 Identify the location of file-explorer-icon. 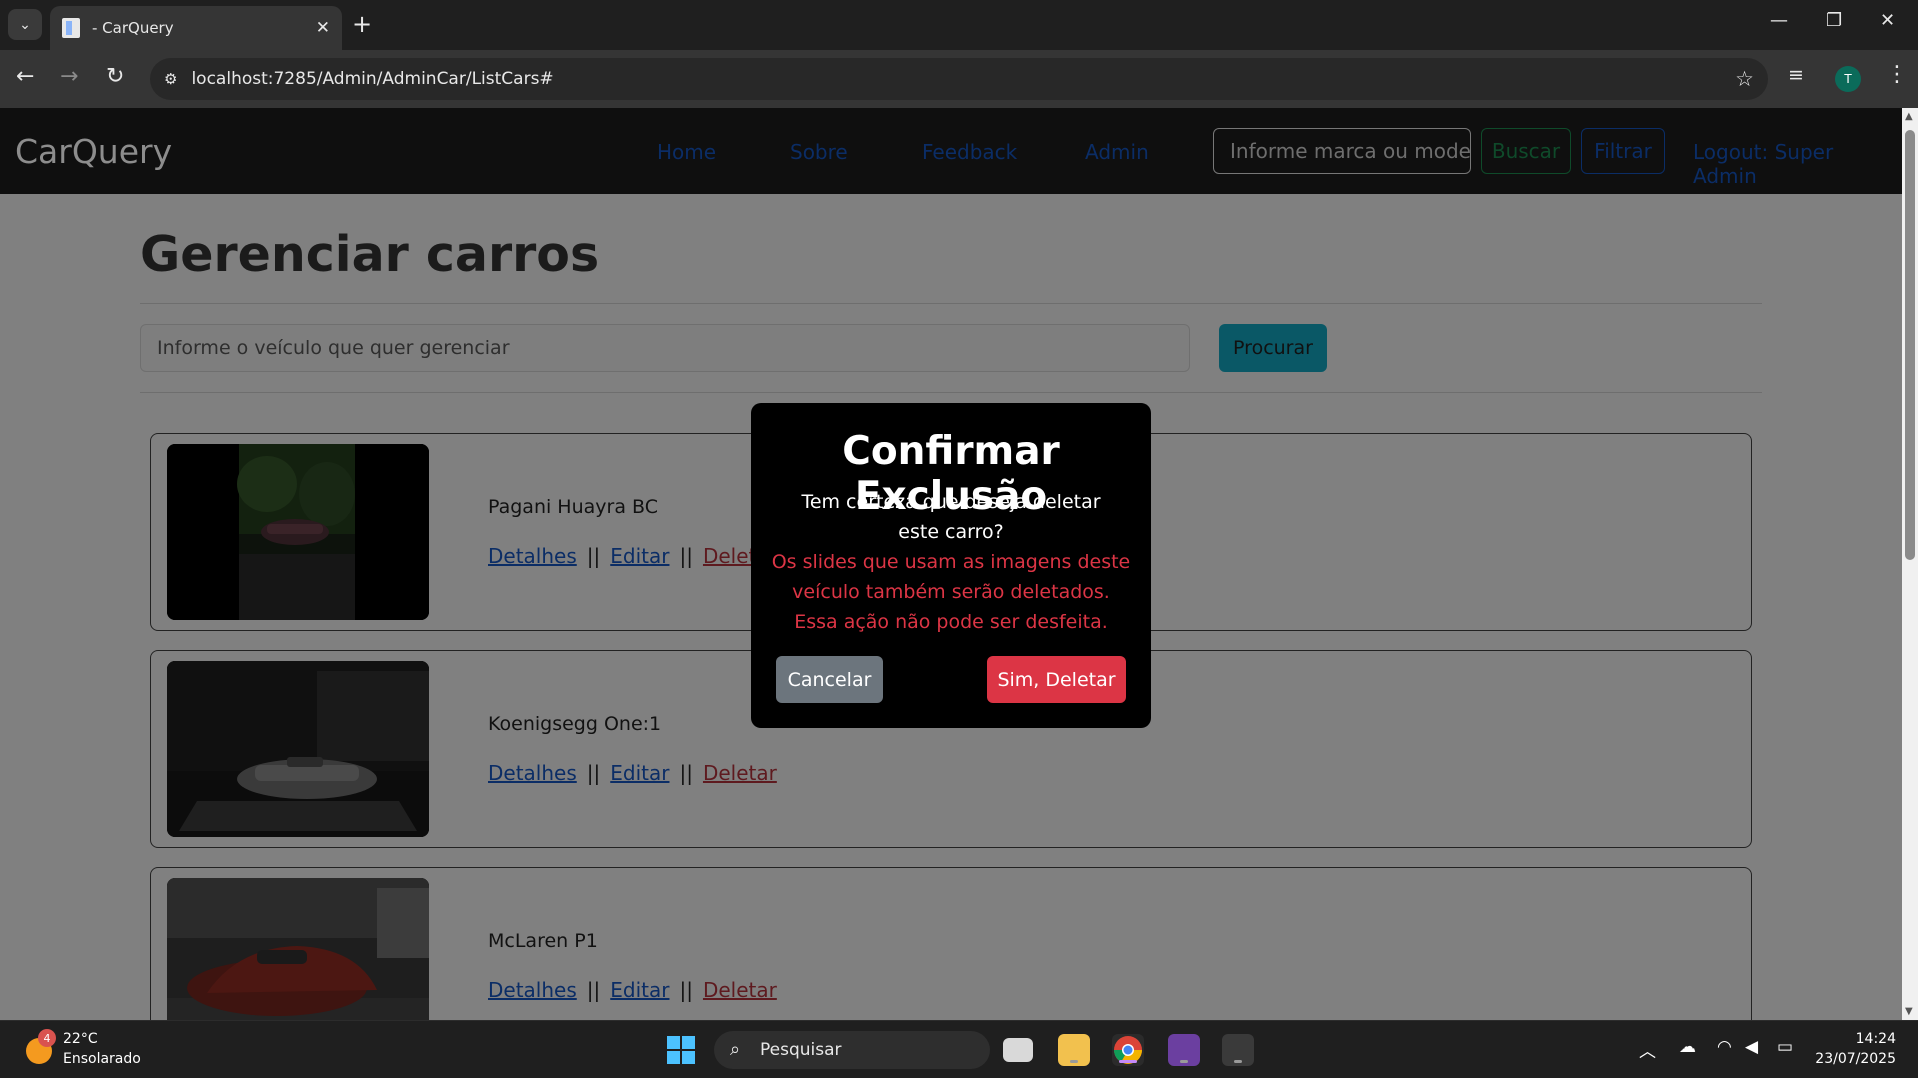
(1074, 1050).